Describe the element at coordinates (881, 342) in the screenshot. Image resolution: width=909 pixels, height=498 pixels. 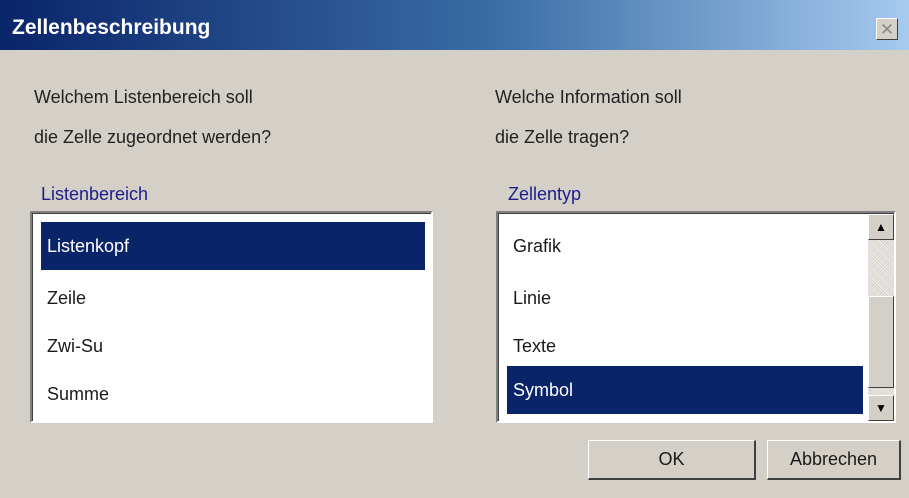
I see `scroll-thumb` at that location.